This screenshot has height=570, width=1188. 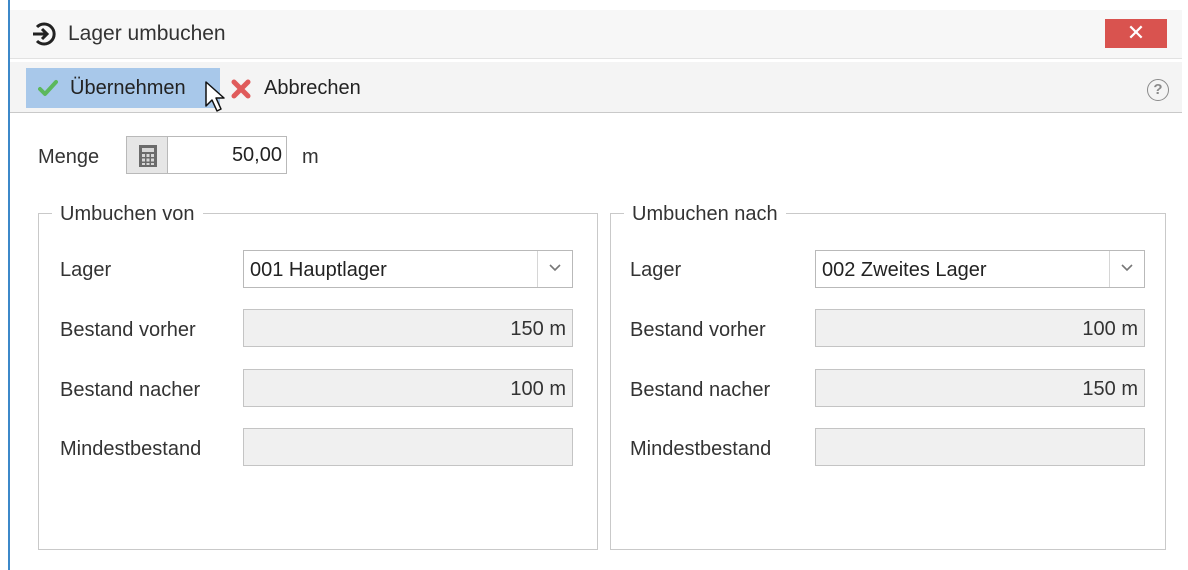 I want to click on title-bar: Lager umbuchen ✕, so click(x=596, y=34).